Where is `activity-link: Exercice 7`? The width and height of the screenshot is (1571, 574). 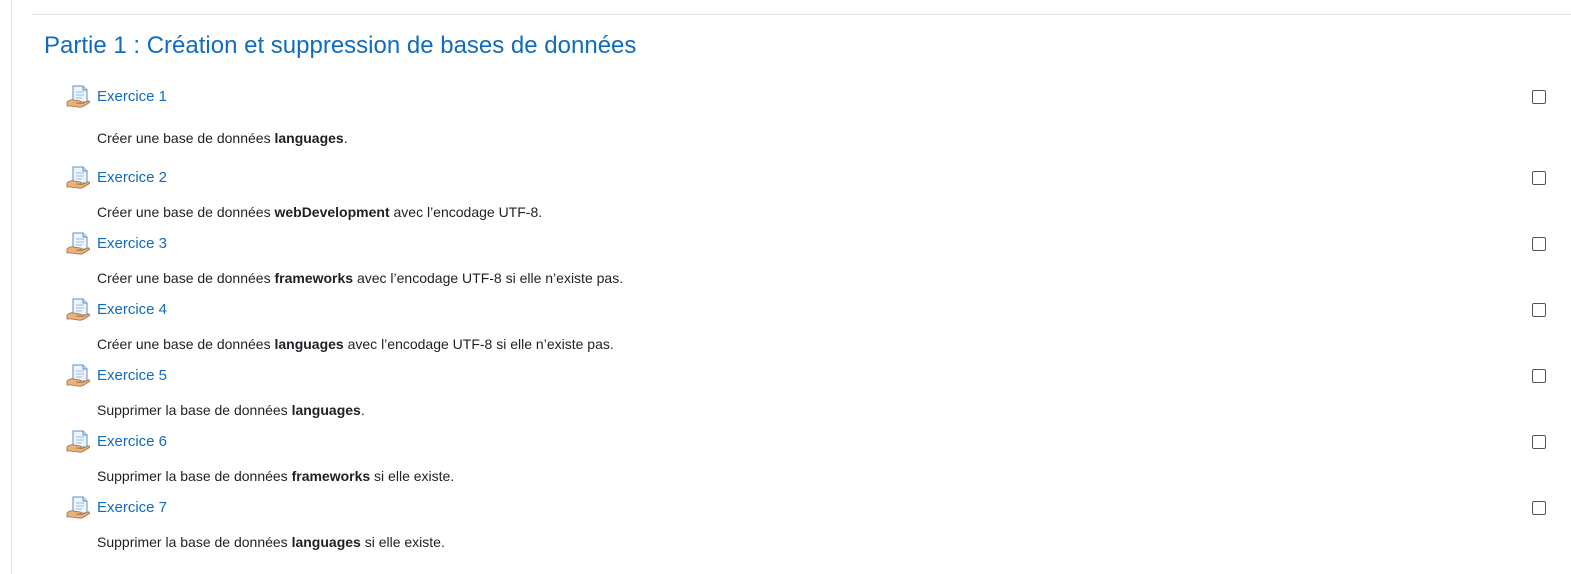 activity-link: Exercice 7 is located at coordinates (132, 508).